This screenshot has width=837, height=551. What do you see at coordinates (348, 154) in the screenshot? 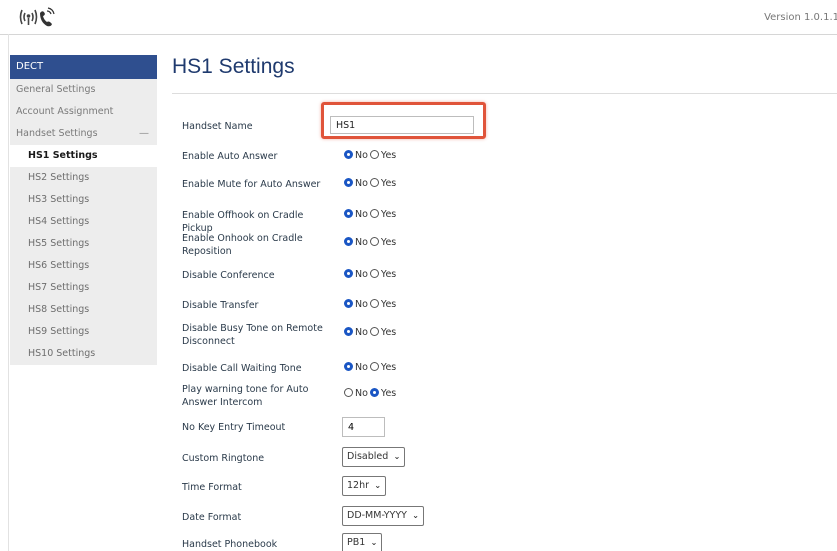
I see `auto-answer-radio-no` at bounding box center [348, 154].